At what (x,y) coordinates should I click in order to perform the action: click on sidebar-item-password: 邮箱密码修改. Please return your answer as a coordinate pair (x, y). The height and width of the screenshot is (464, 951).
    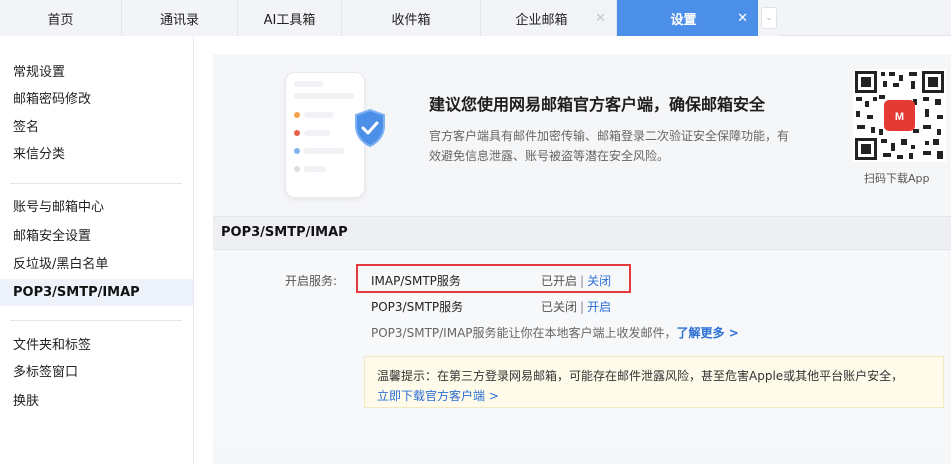
    Looking at the image, I should click on (96, 99).